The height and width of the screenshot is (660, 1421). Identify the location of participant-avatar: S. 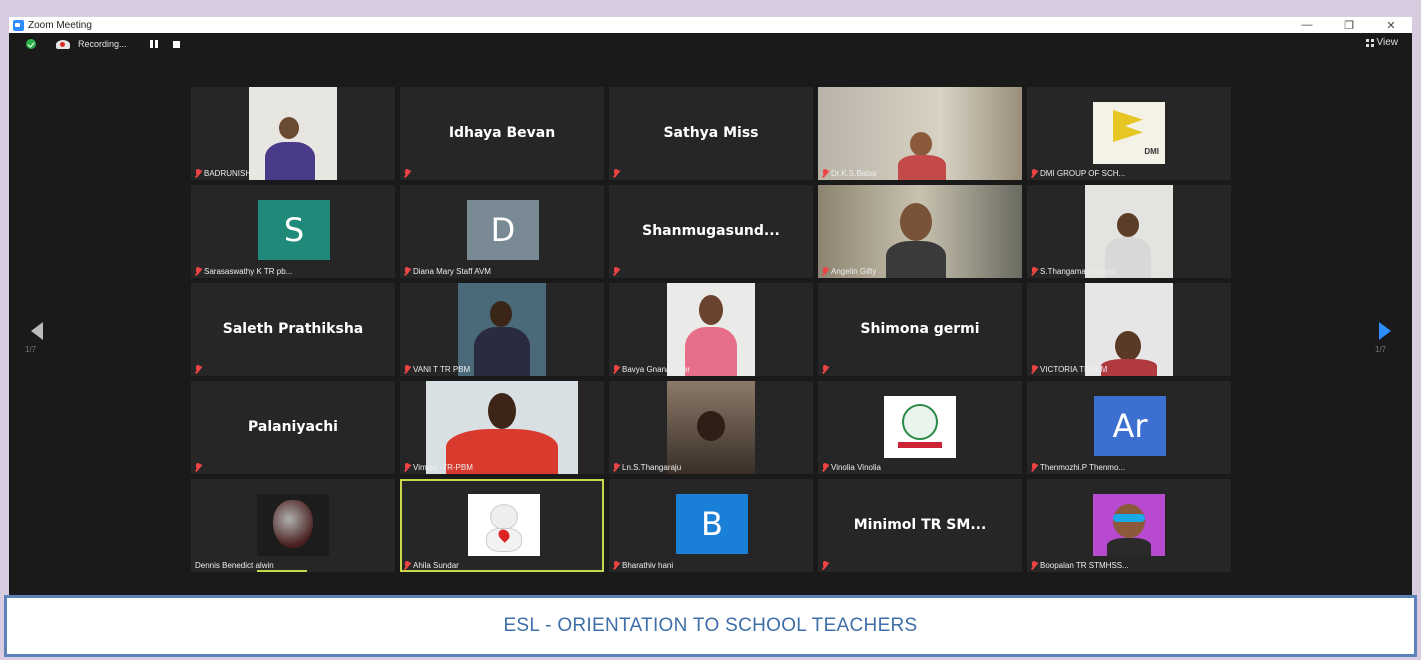
(294, 230).